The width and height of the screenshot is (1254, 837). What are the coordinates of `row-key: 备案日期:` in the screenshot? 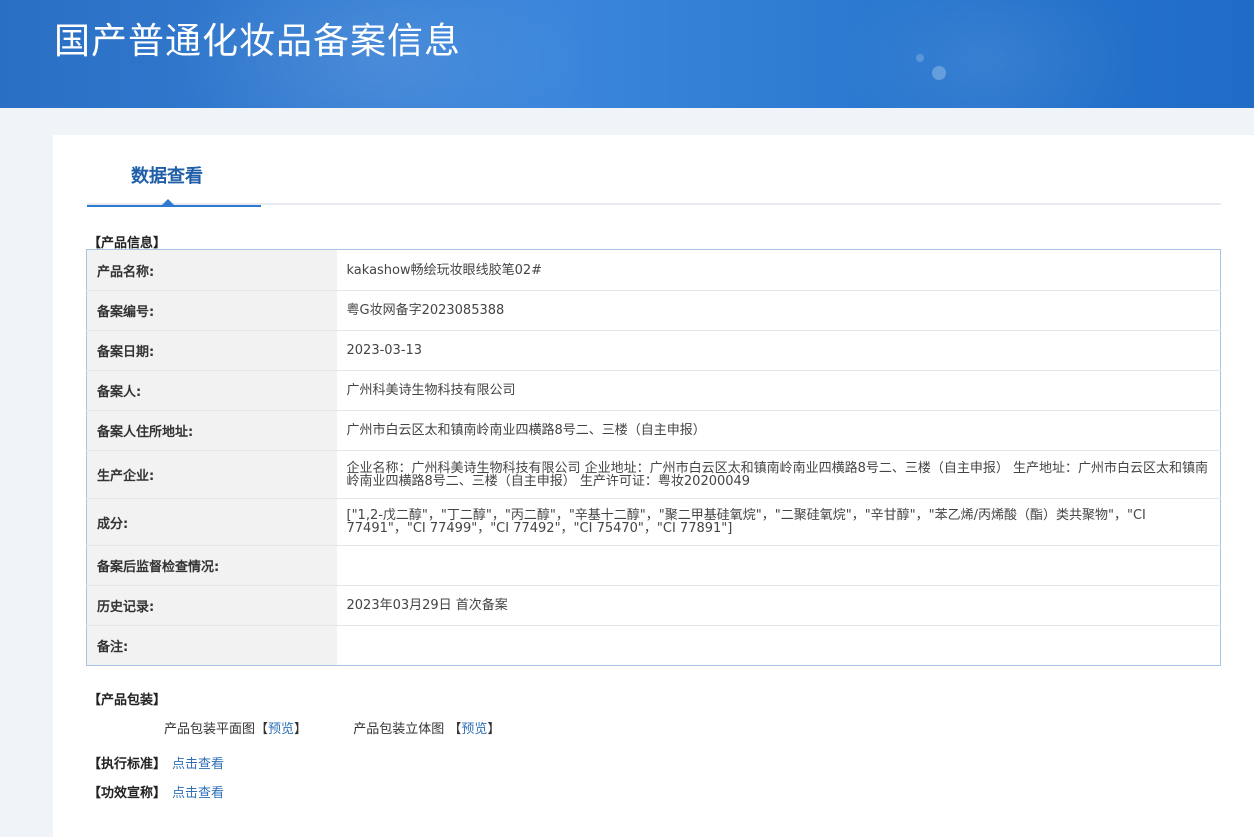 It's located at (211, 350).